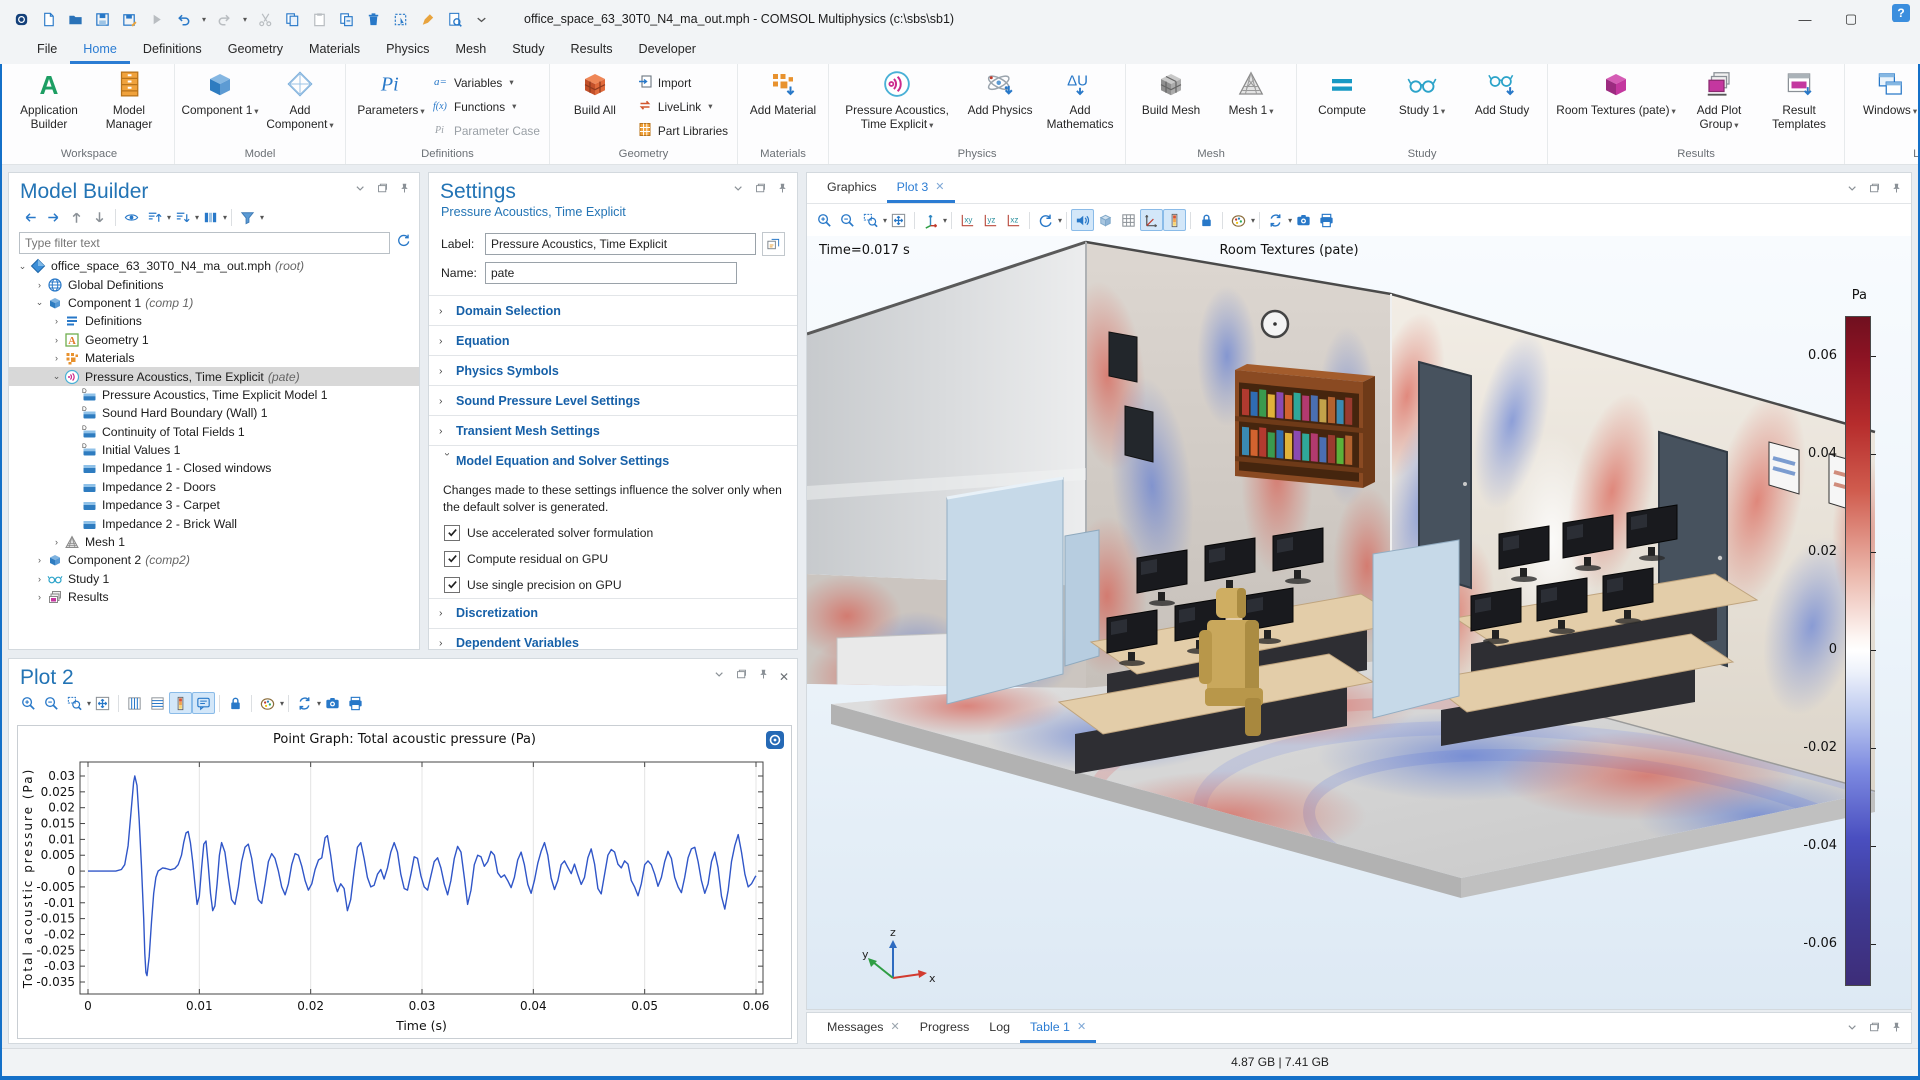 This screenshot has width=1920, height=1080. I want to click on ribbon-button-mesh-1: Mesh 1 ▾, so click(1251, 91).